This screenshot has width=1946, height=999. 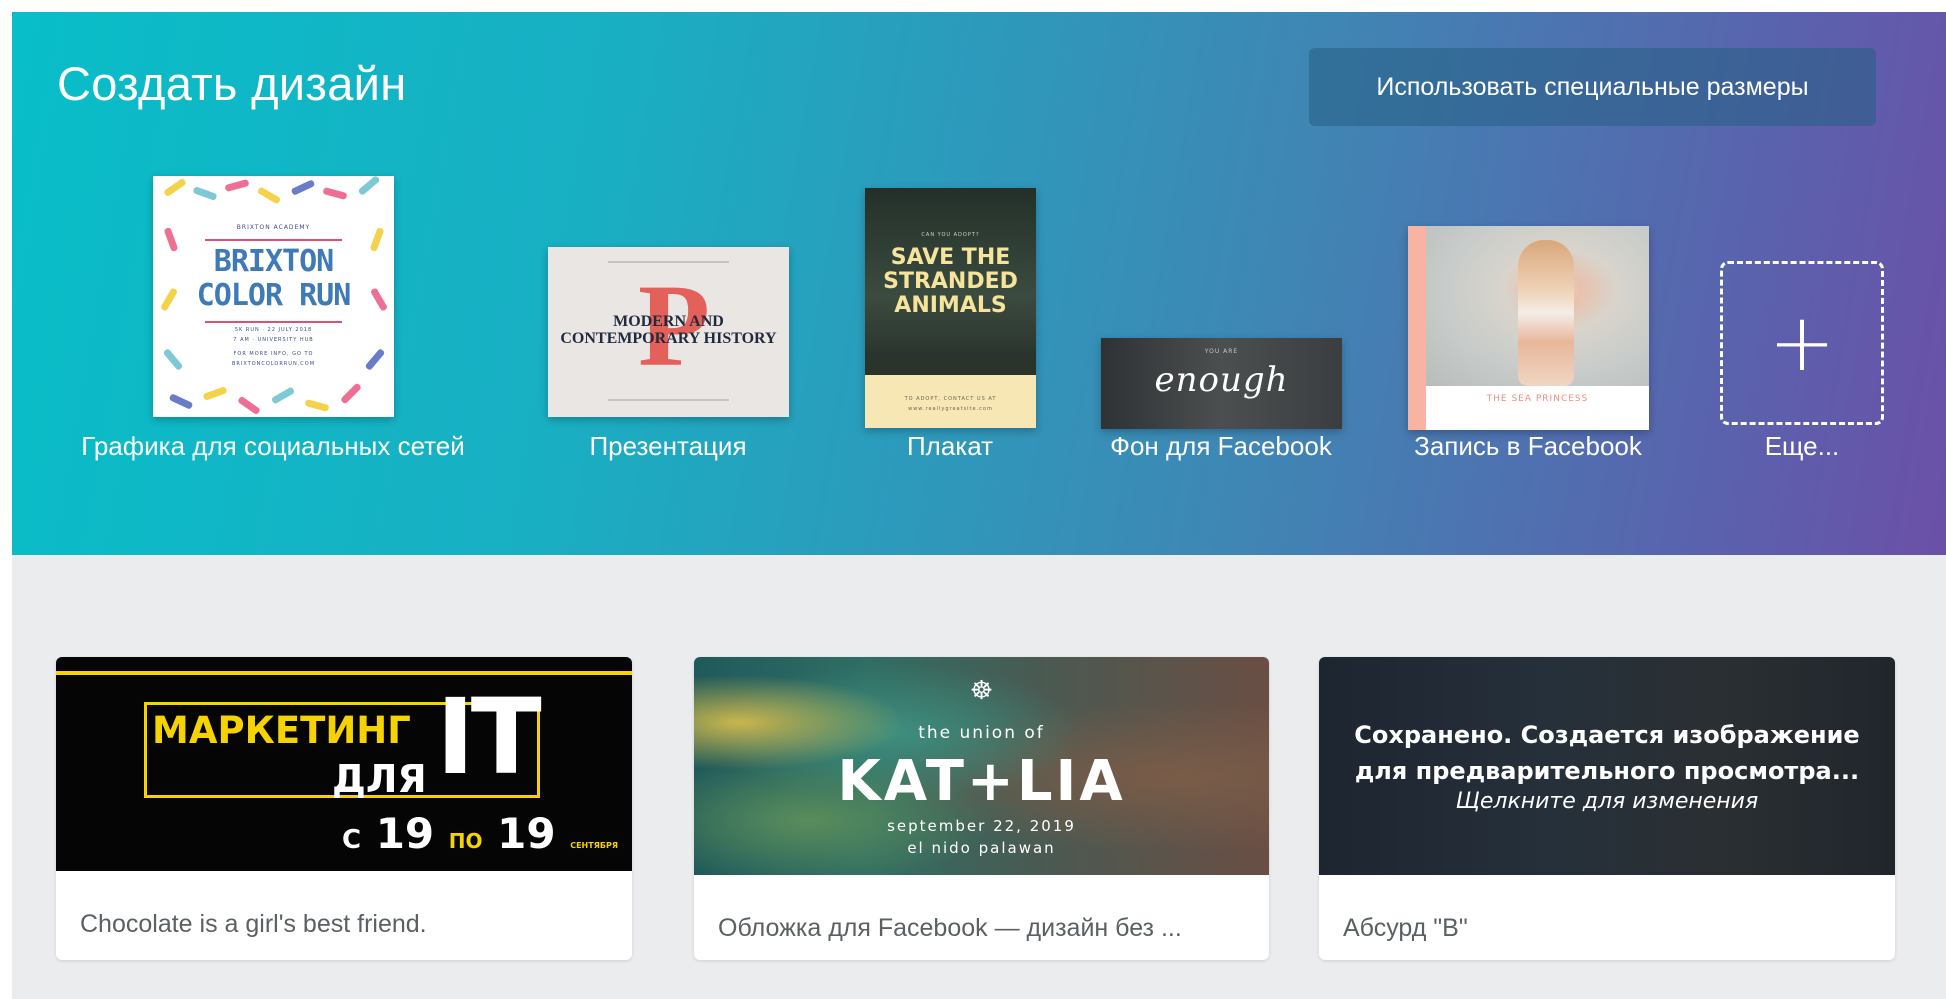 I want to click on thumb-word: enough, so click(x=1221, y=380).